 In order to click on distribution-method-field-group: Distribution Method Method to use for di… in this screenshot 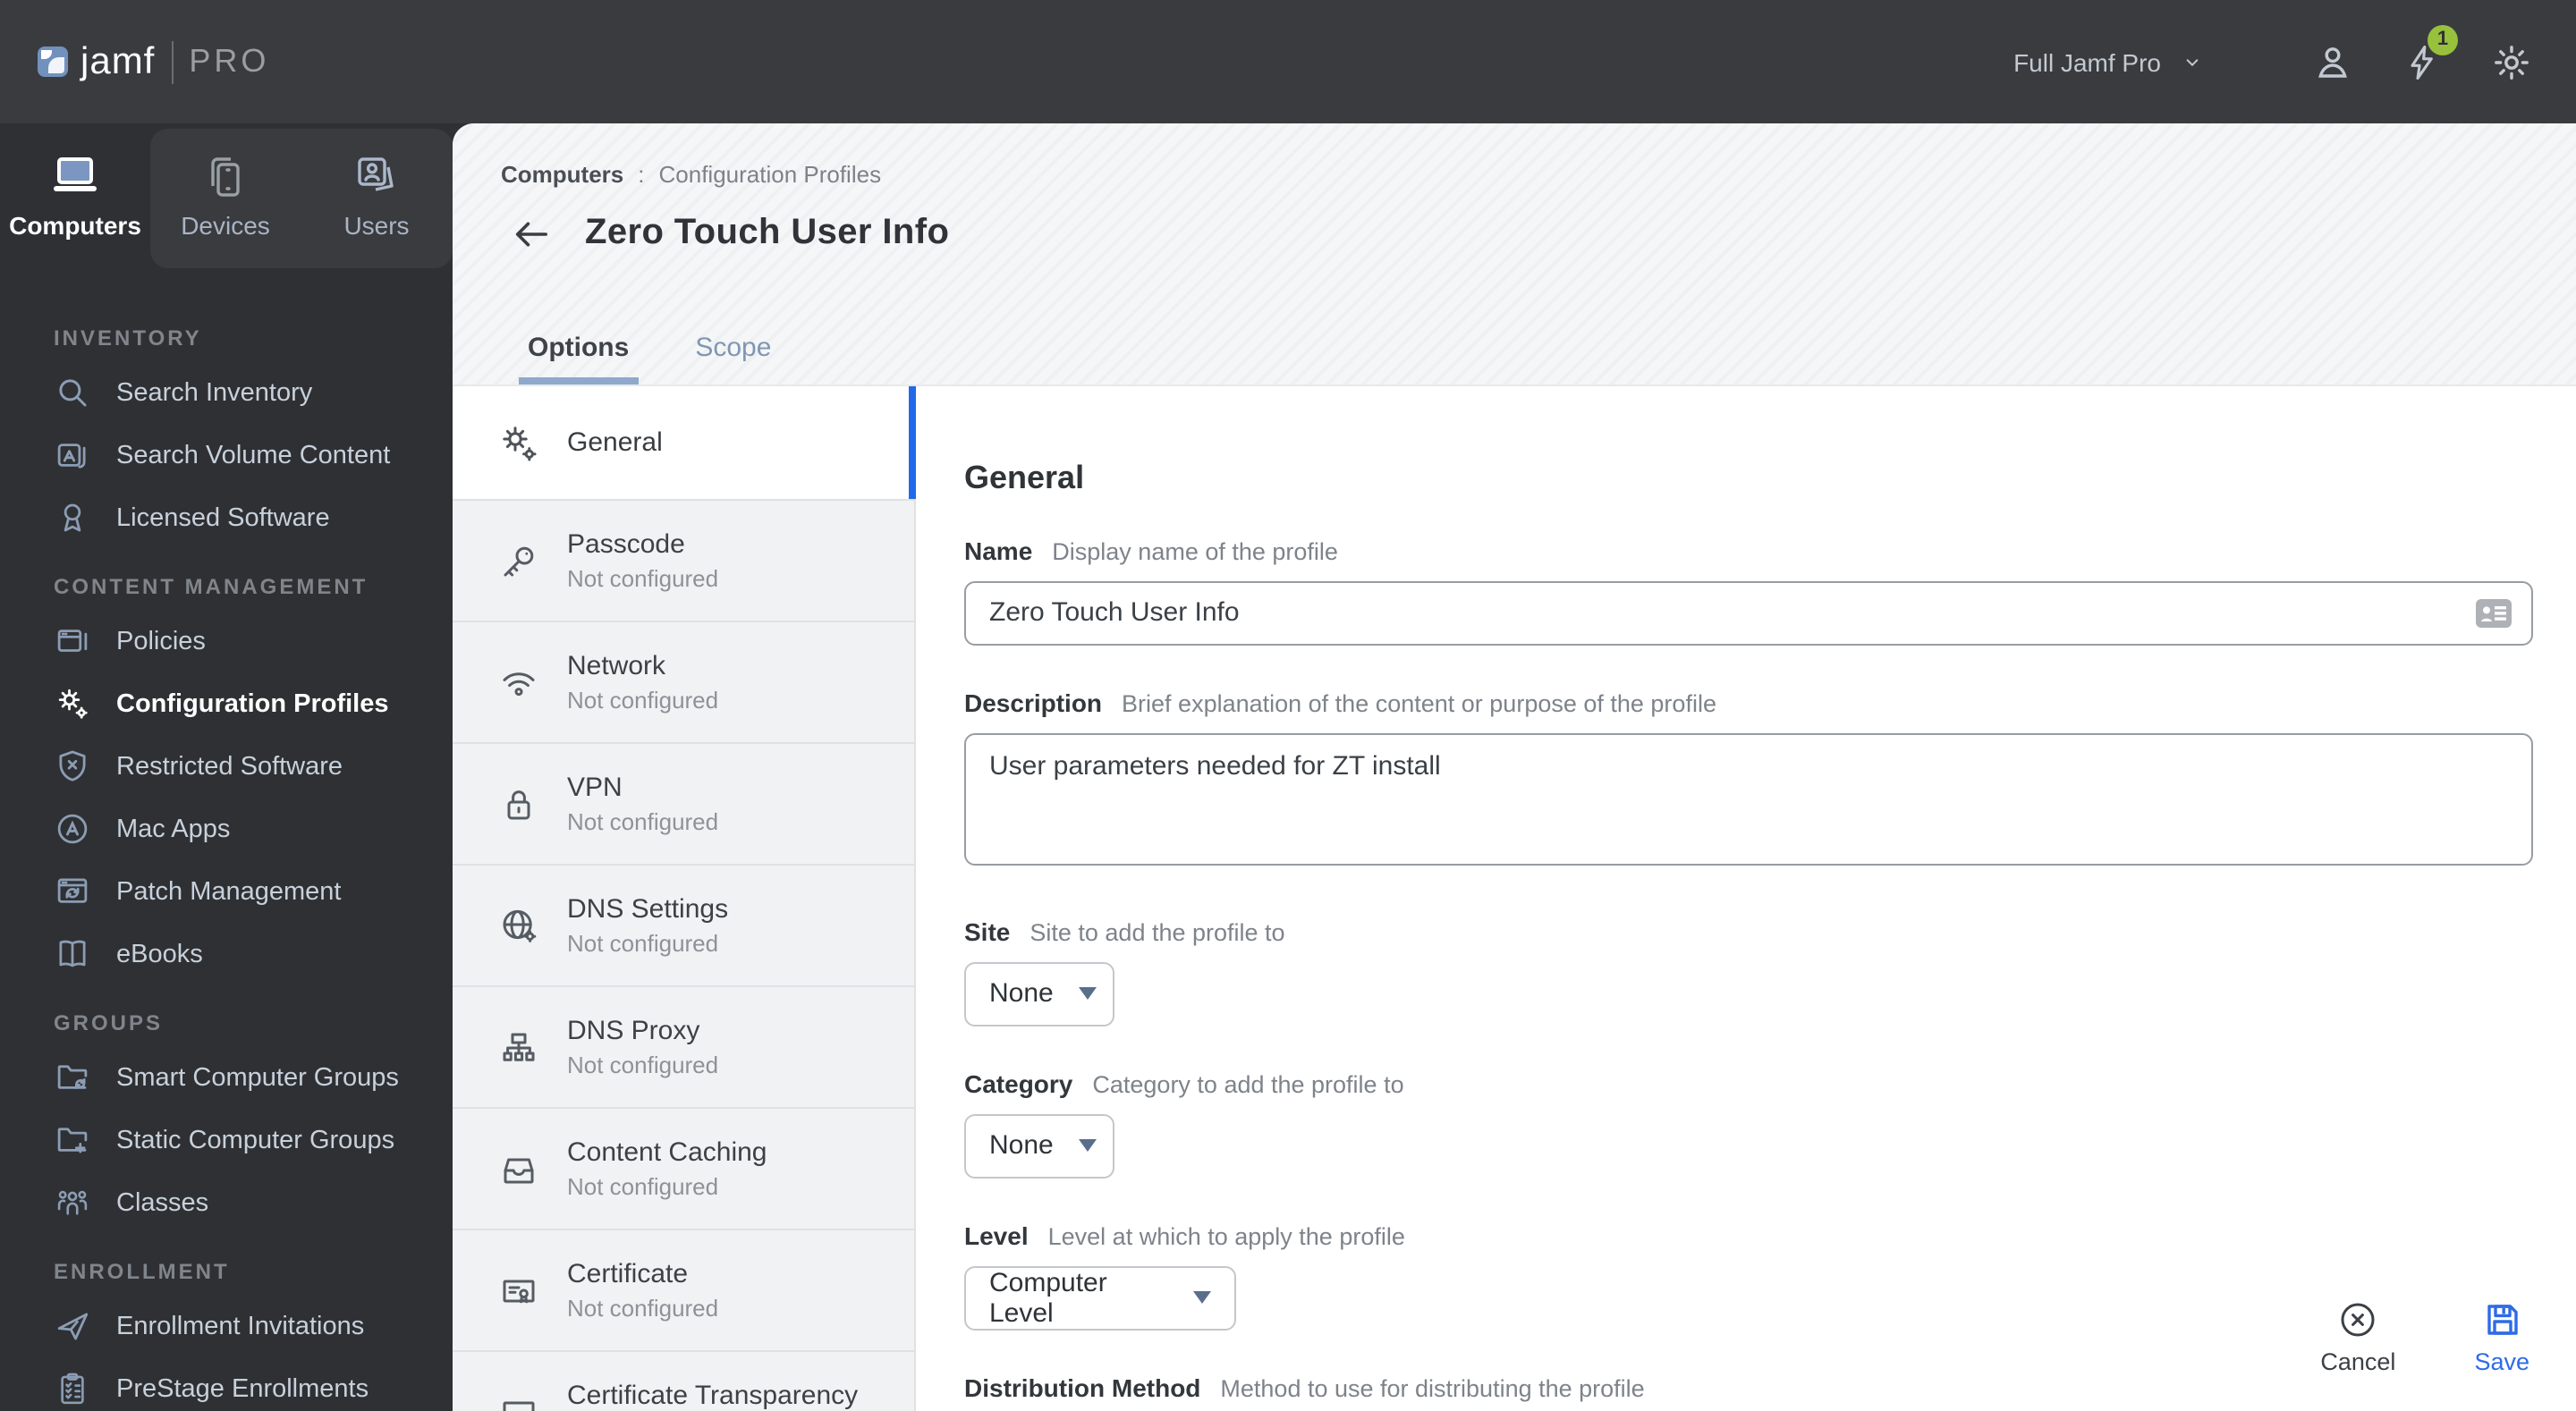, I will do `click(1748, 1392)`.